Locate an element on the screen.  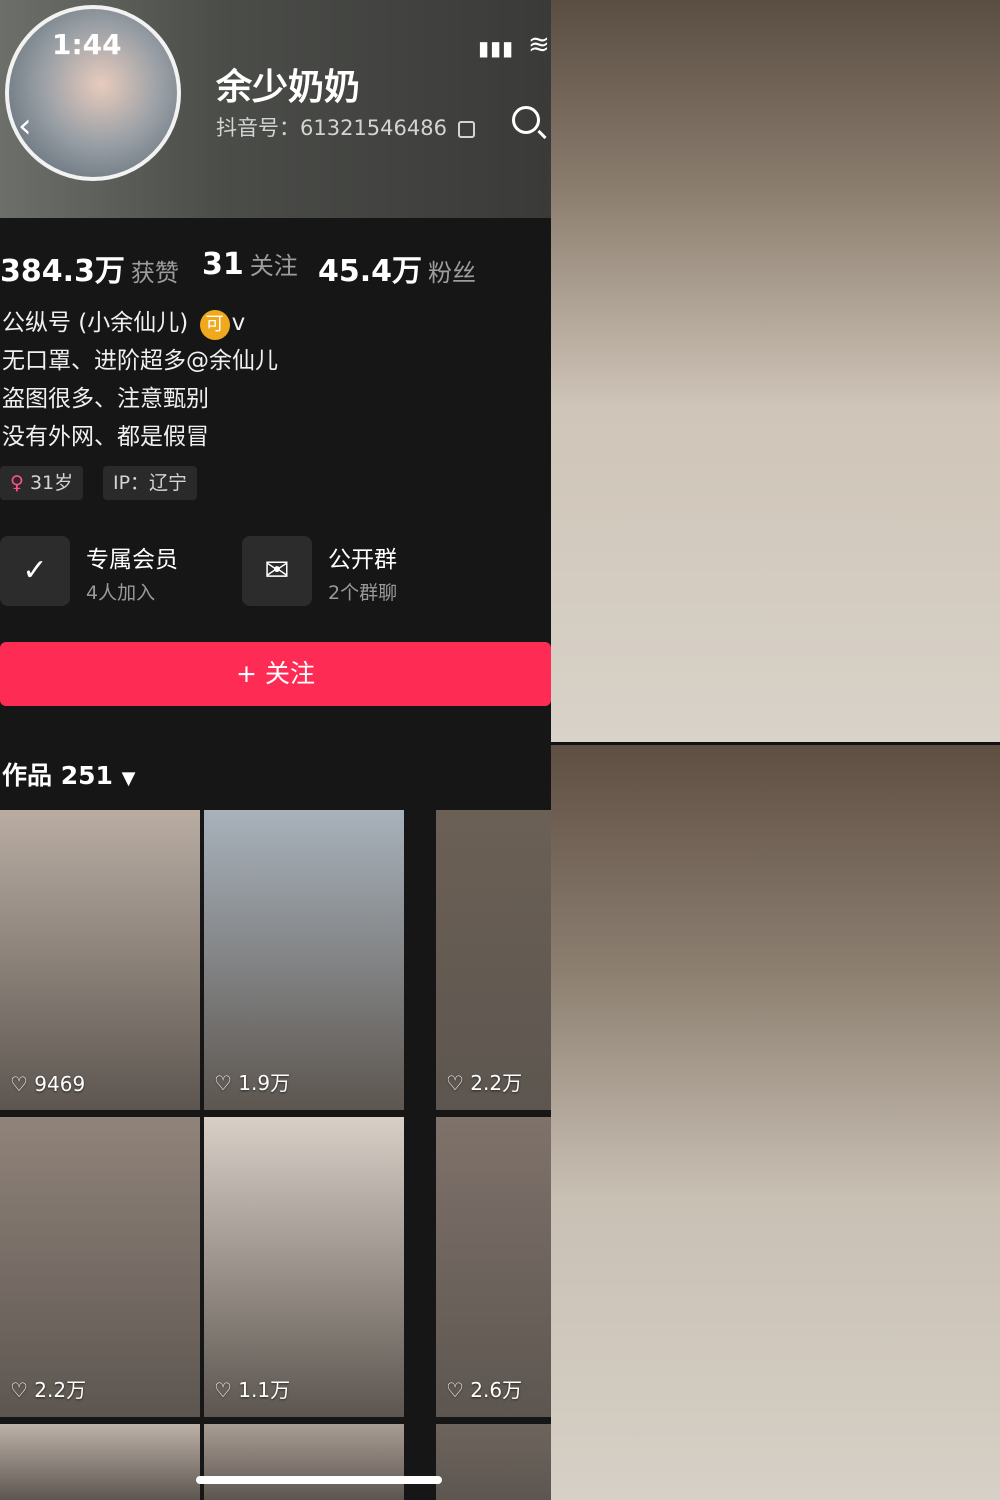
likes-count: ♡ 1.1万 is located at coordinates (252, 1388).